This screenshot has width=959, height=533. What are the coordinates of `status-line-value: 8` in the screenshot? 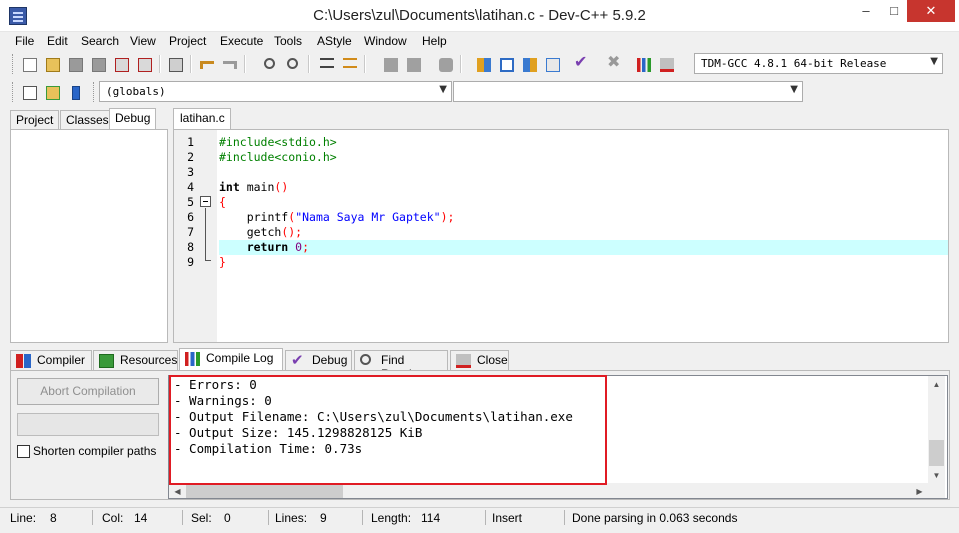 It's located at (53, 518).